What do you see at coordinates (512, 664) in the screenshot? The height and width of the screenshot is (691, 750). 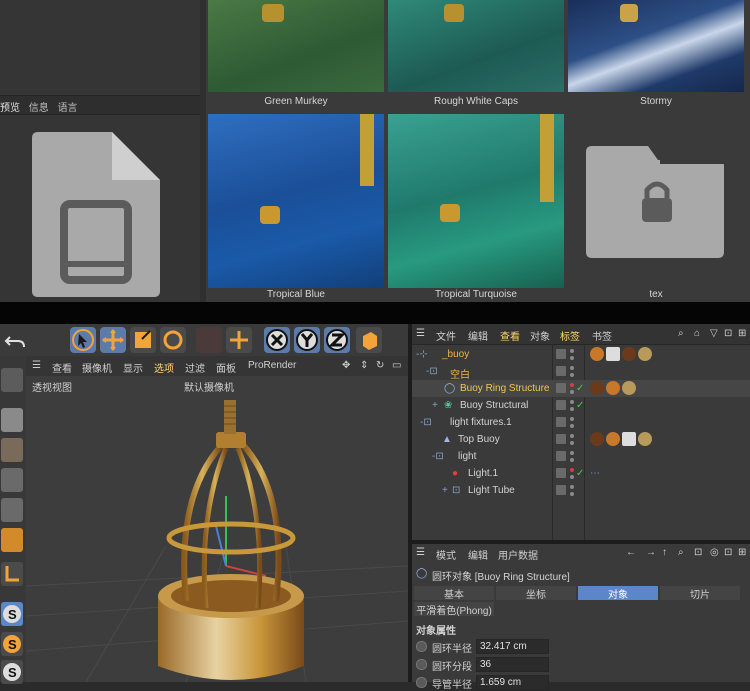 I see `ring-segments-field: 36` at bounding box center [512, 664].